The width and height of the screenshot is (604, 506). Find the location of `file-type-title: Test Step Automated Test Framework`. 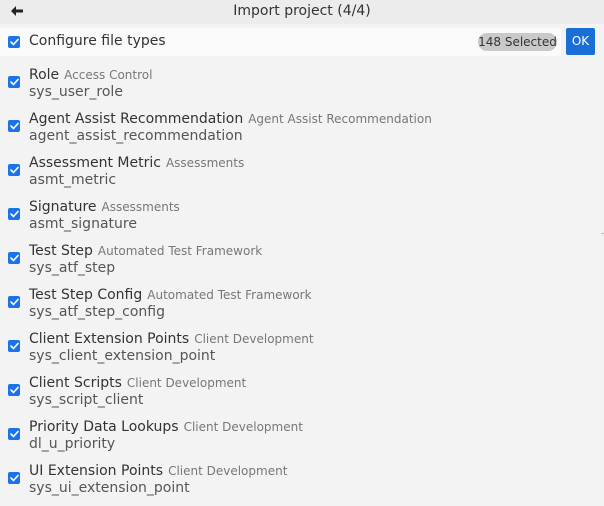

file-type-title: Test Step Automated Test Framework is located at coordinates (145, 249).